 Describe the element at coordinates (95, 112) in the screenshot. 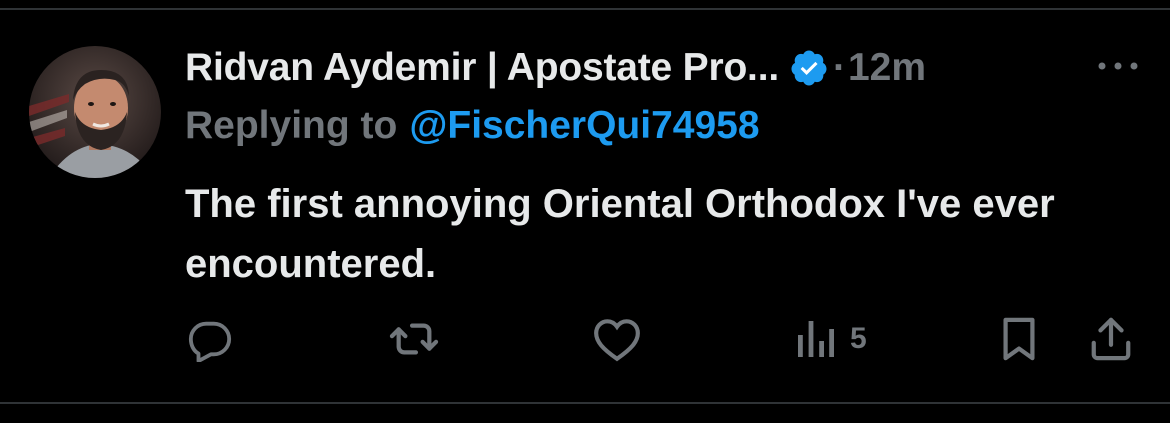

I see `avatar` at that location.